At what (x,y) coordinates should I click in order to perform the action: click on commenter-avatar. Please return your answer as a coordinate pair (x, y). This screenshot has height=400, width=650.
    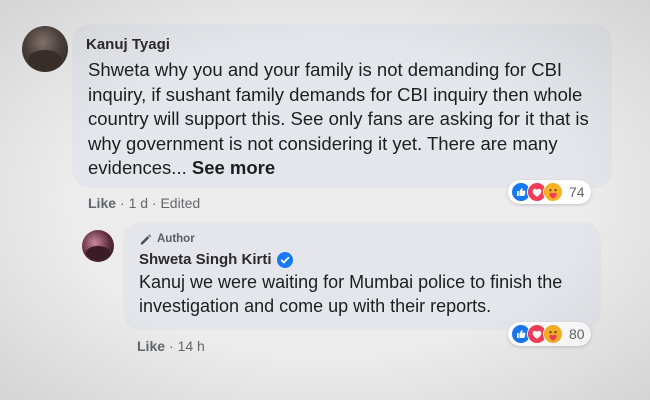
    Looking at the image, I should click on (45, 49).